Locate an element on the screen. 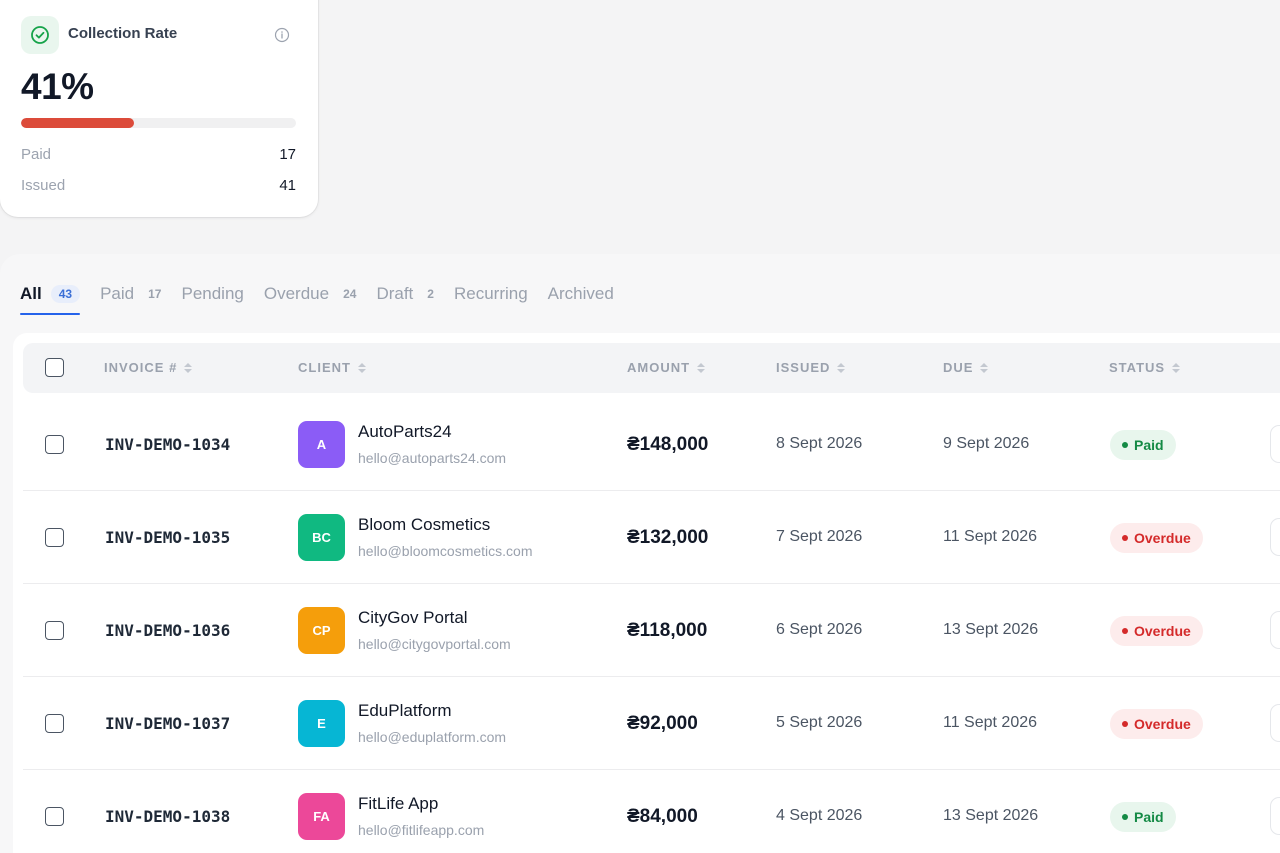 This screenshot has width=1280, height=853. column-header-invoice: INVOICE # is located at coordinates (148, 367).